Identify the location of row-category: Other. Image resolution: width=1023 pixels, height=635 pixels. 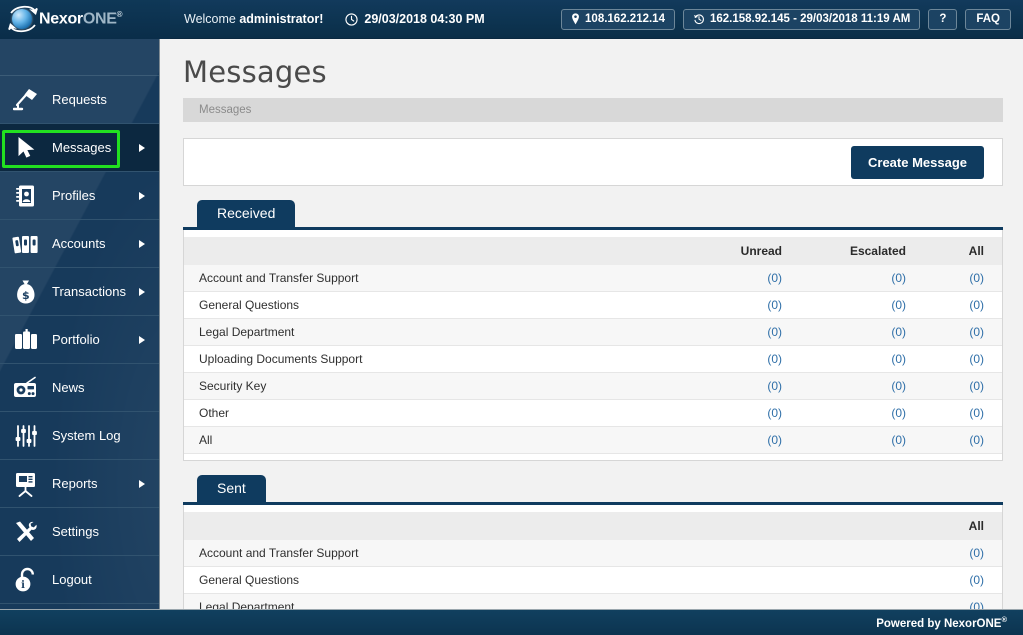
(445, 413).